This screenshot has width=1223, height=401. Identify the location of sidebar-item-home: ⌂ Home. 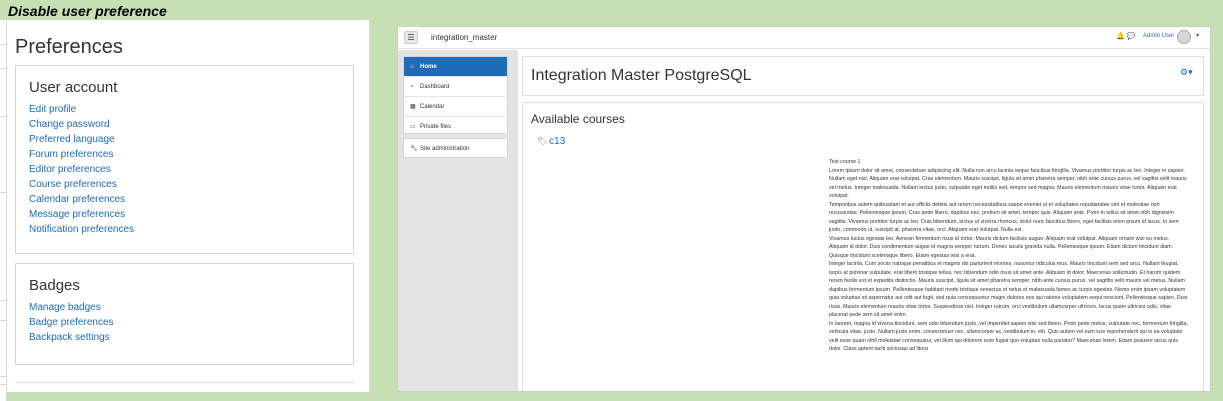
(455, 67).